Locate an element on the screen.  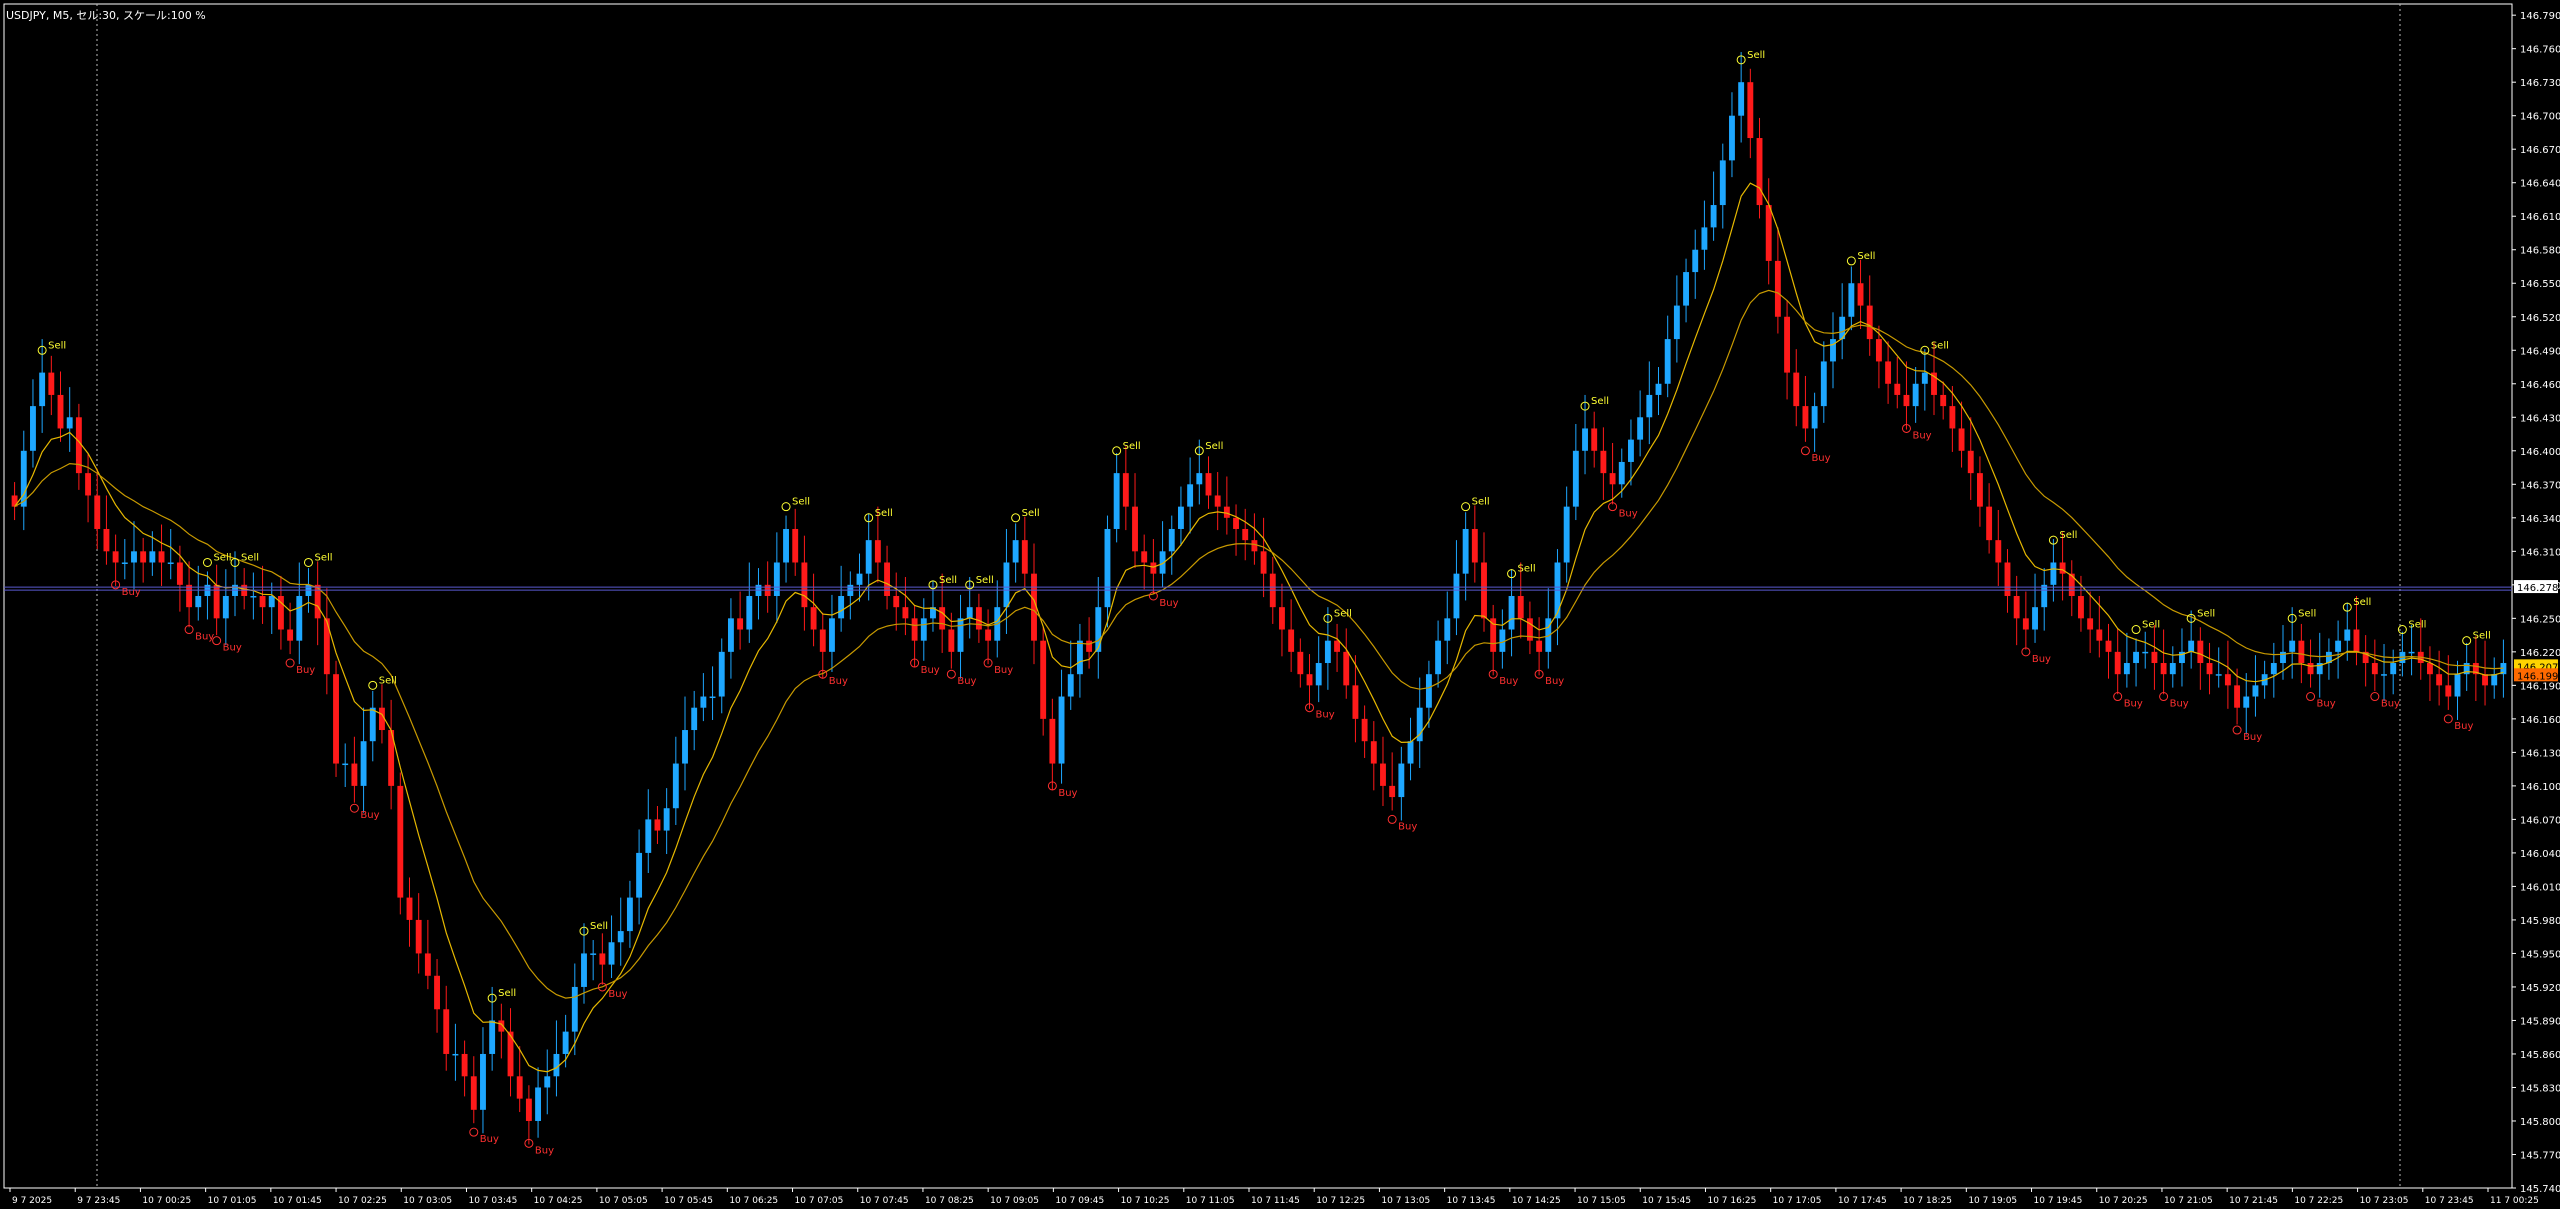
price-label: 145.800 is located at coordinates (2540, 1122).